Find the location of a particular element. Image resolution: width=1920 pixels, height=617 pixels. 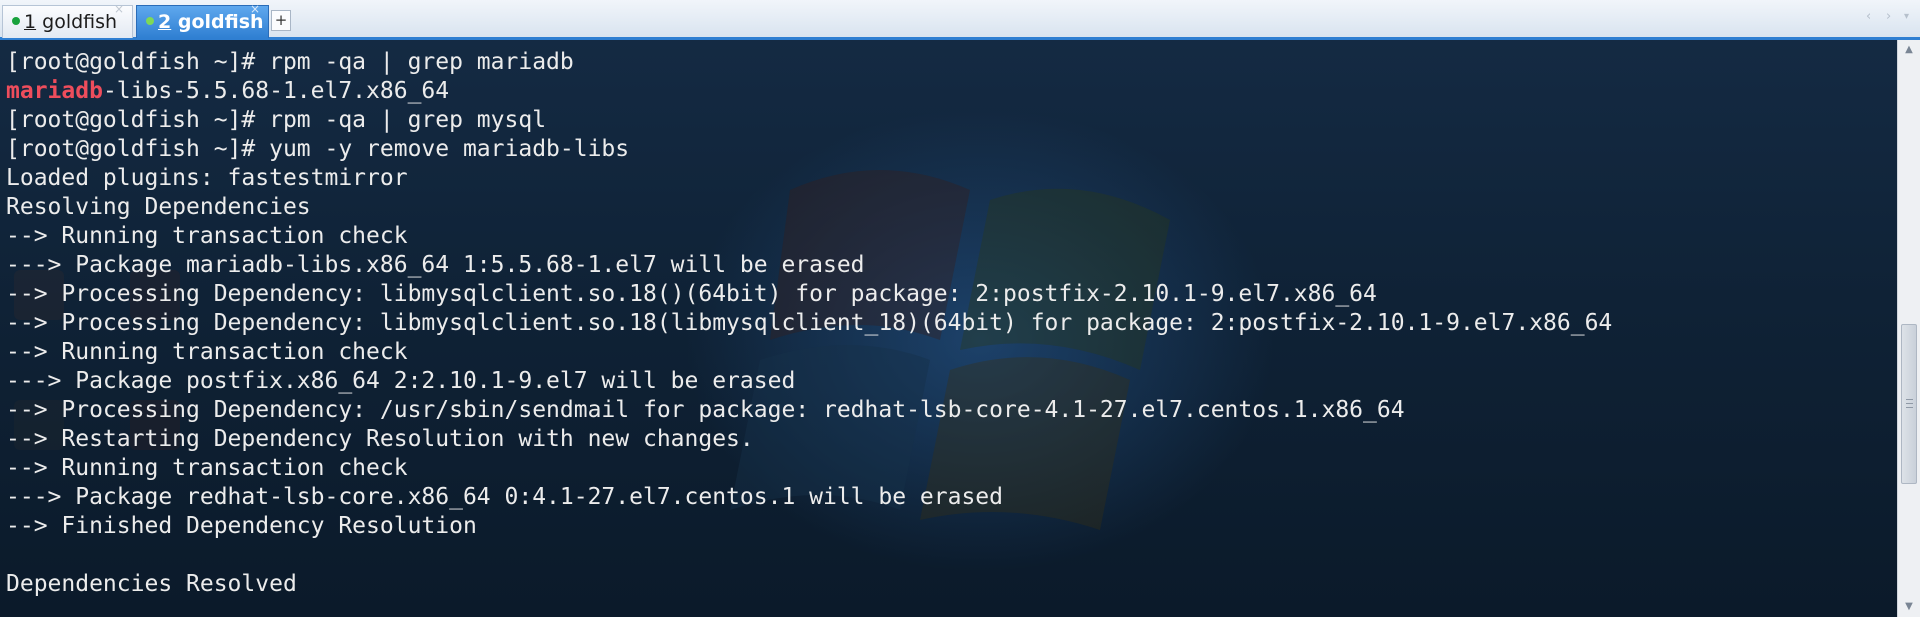

tab-label: goldfish is located at coordinates (77, 22).